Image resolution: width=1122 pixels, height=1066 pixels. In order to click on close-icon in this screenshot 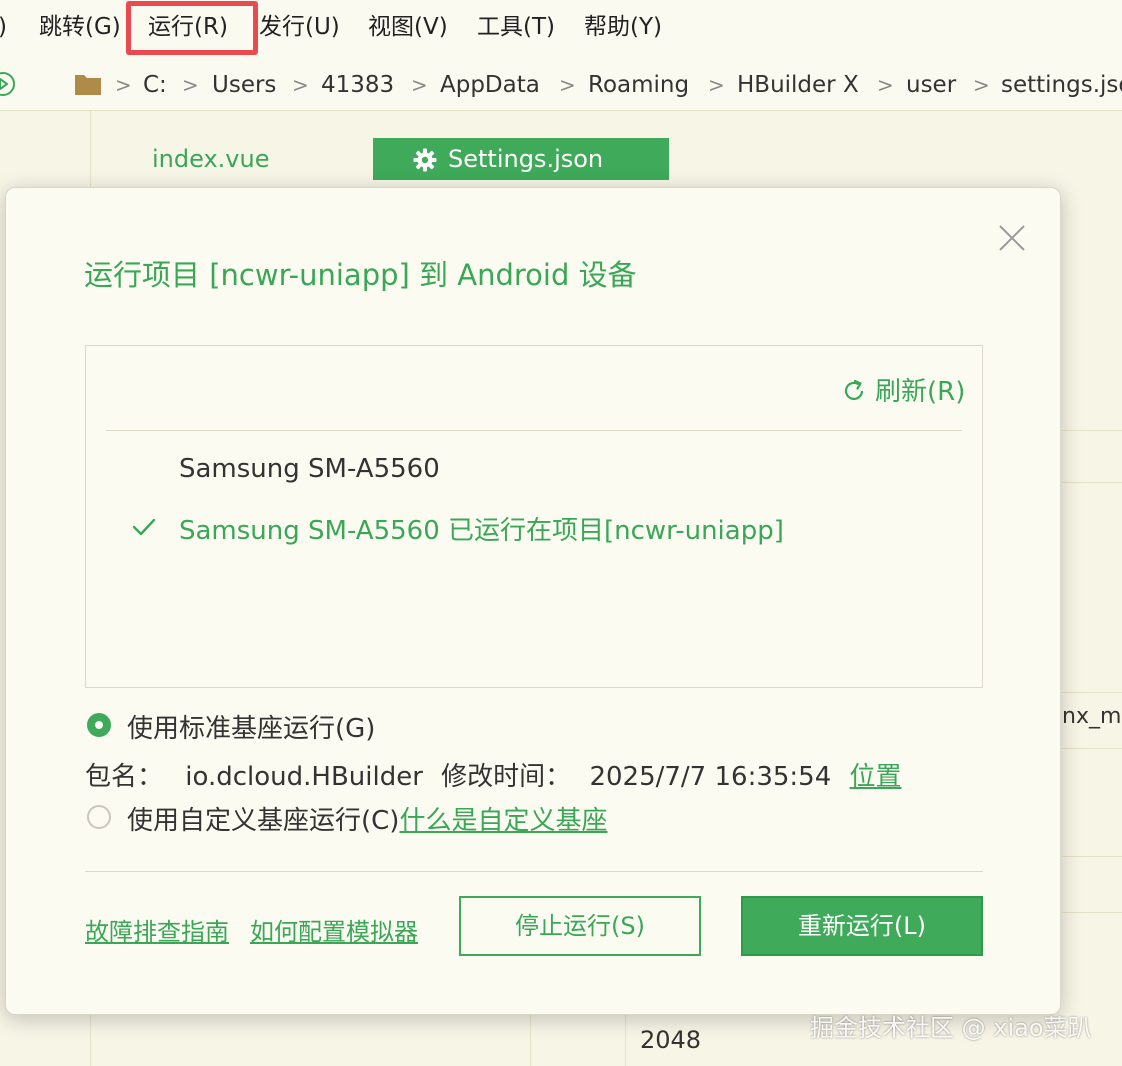, I will do `click(1012, 238)`.